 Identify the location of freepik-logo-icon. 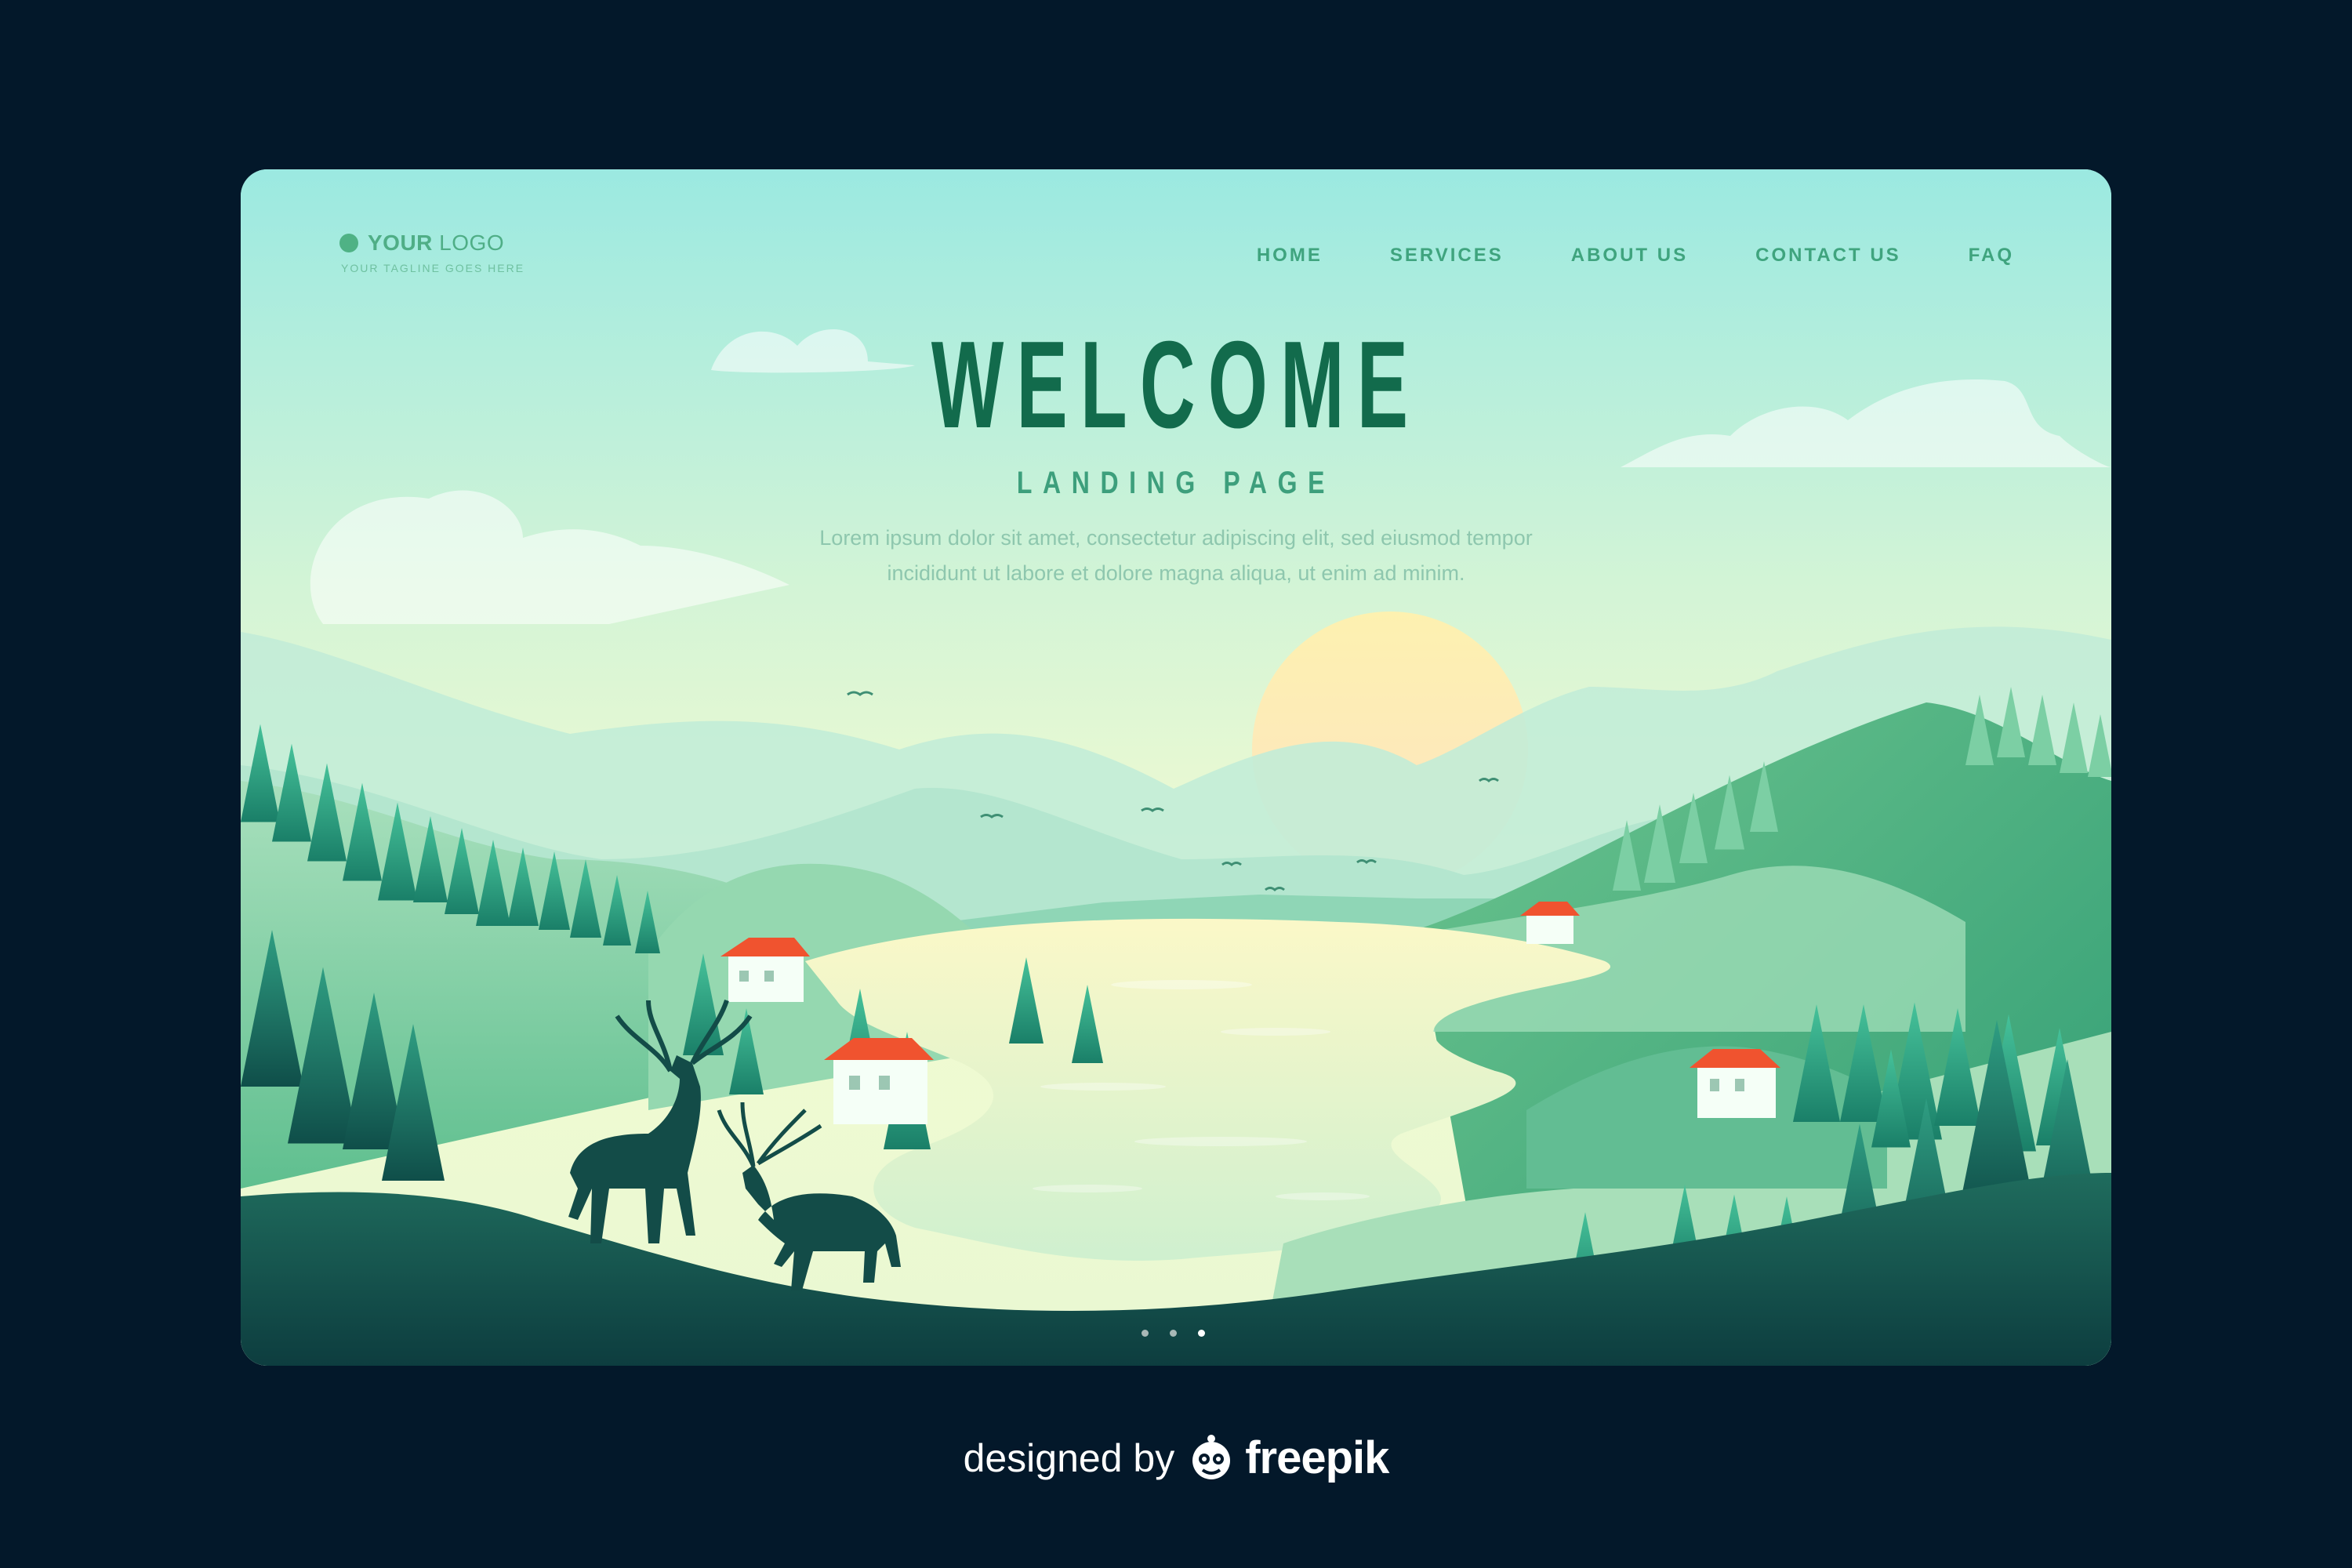
(1211, 1456).